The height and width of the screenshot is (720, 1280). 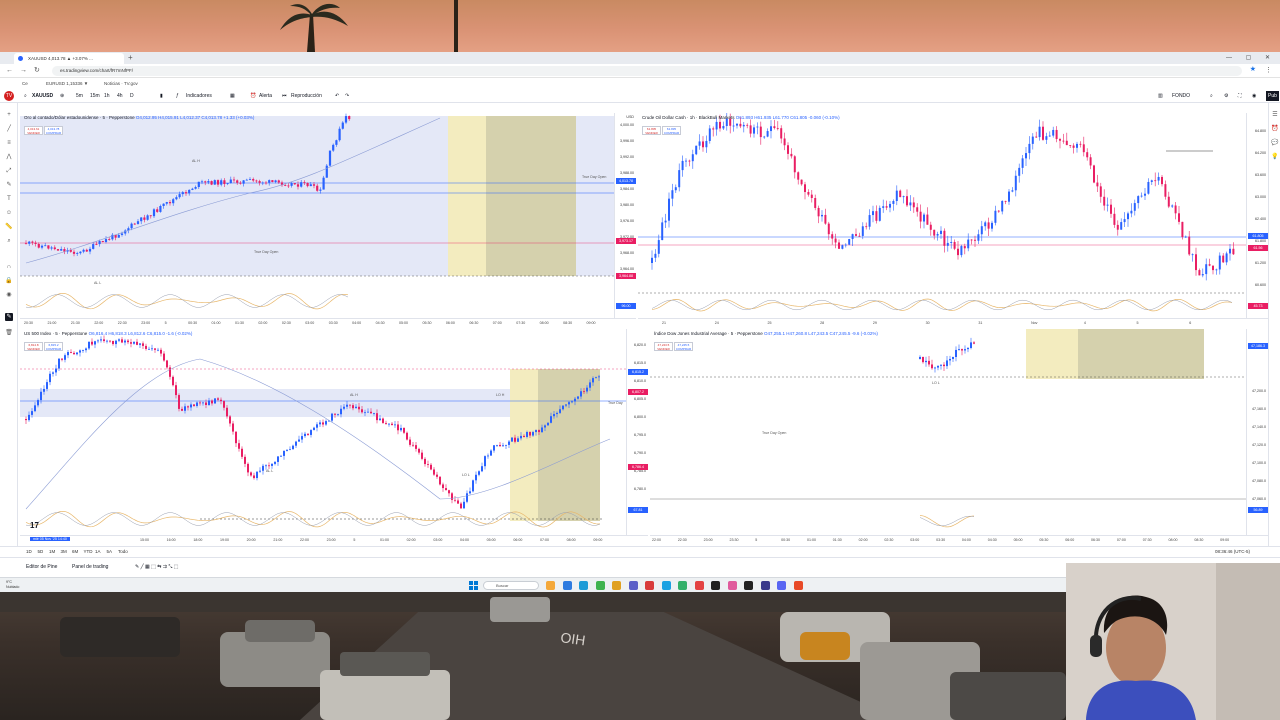 I want to click on replay-button: Reproducción, so click(x=306, y=96).